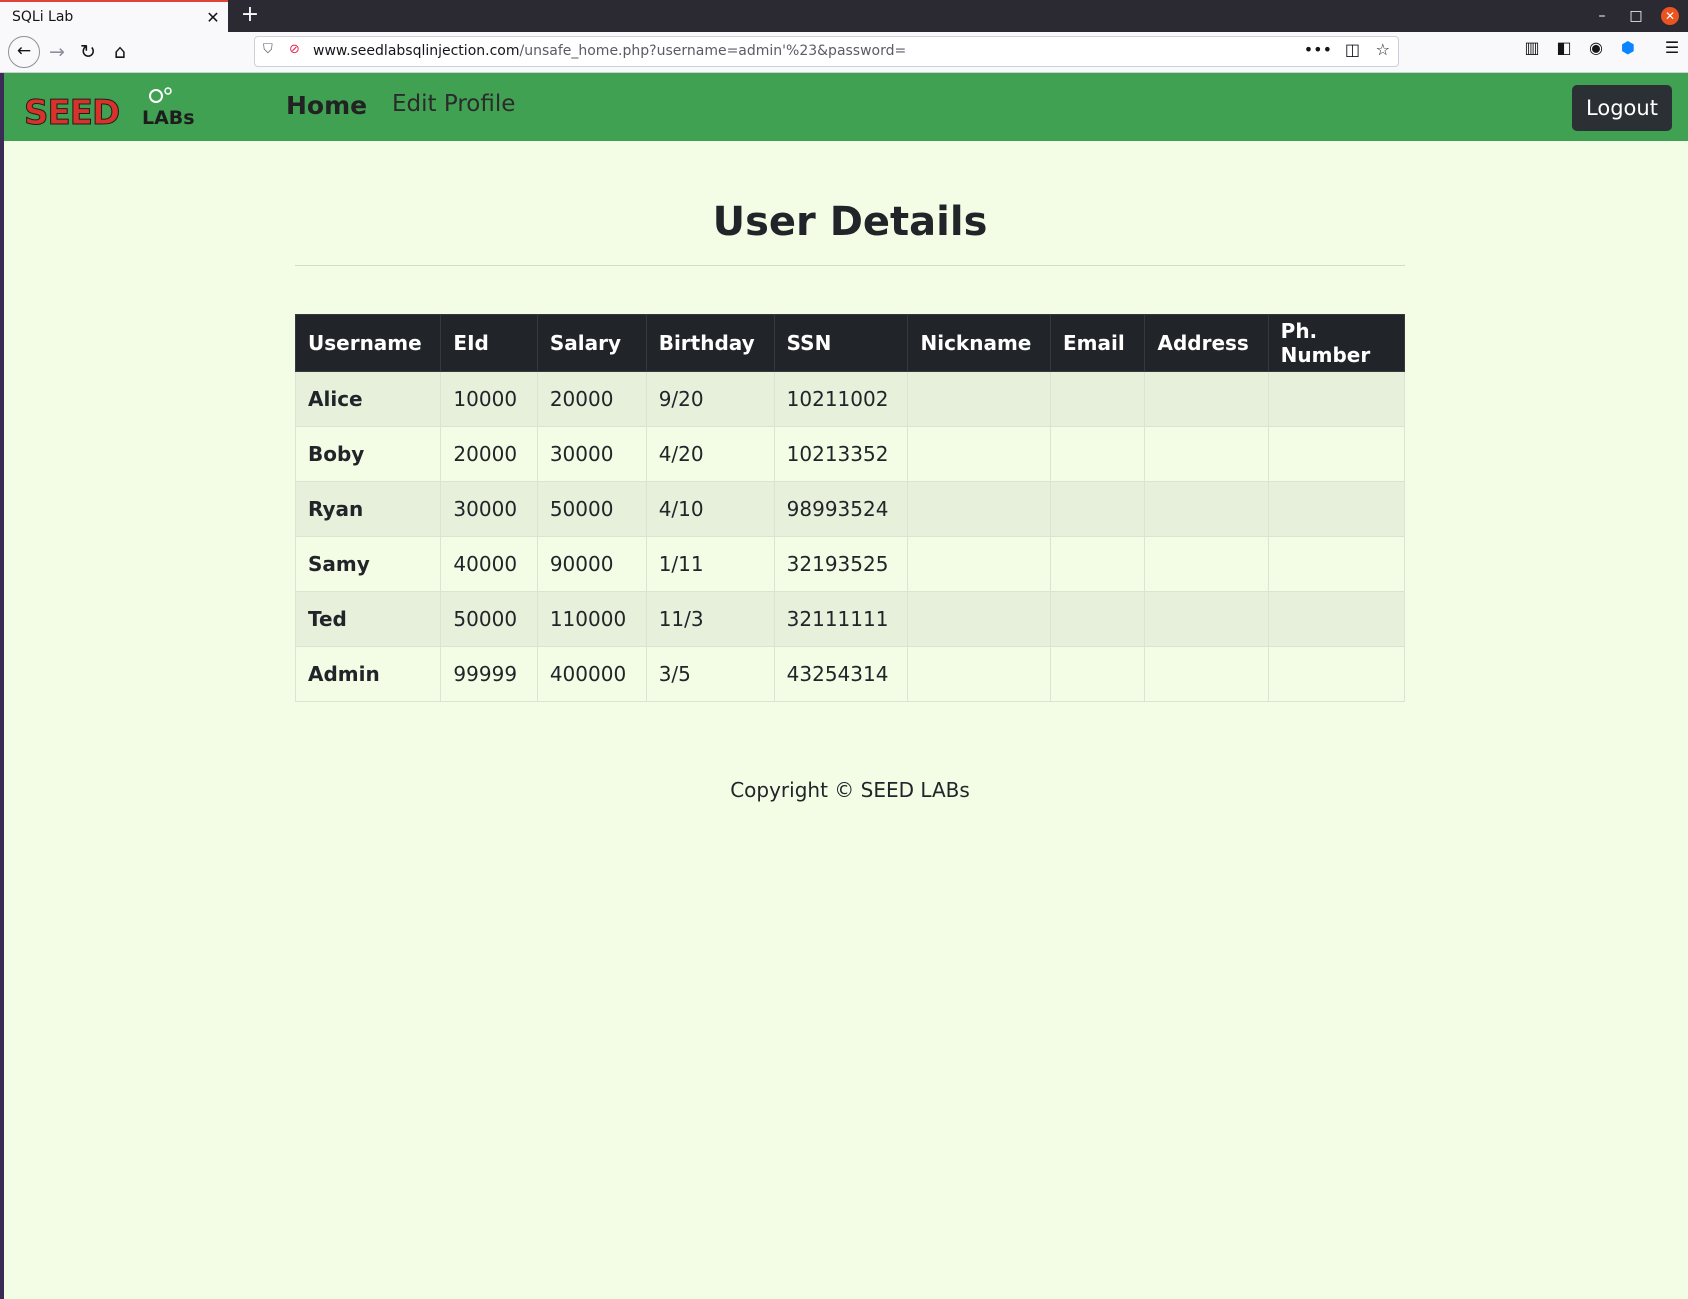  I want to click on table-cell: Admin, so click(368, 674).